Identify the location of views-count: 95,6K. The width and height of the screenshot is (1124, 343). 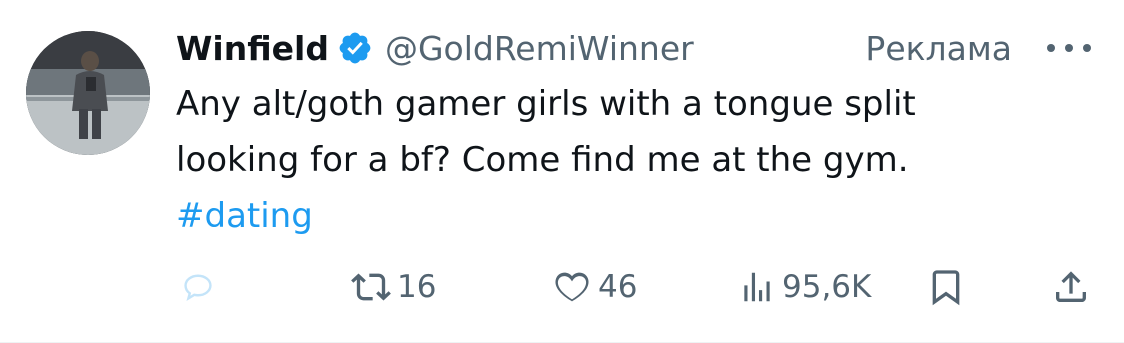
(827, 287).